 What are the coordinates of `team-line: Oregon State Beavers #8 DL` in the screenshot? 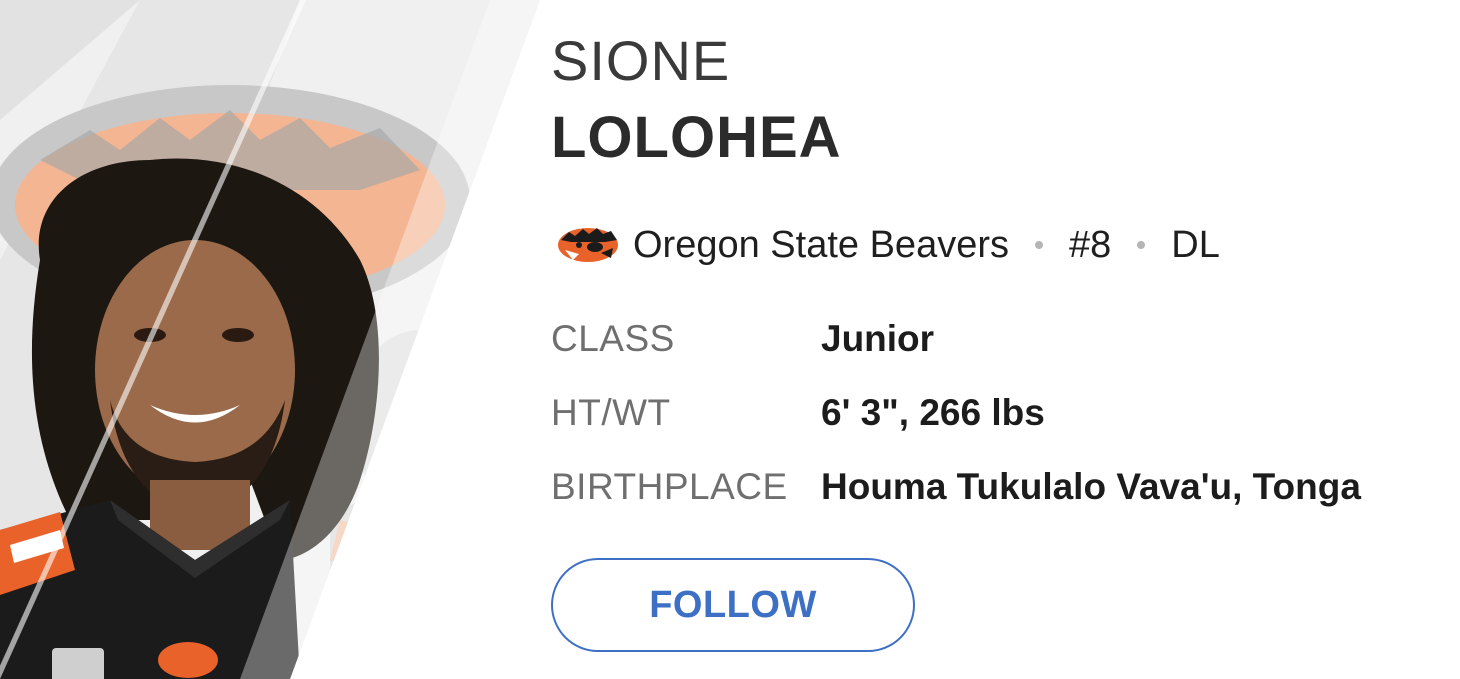 It's located at (887, 245).